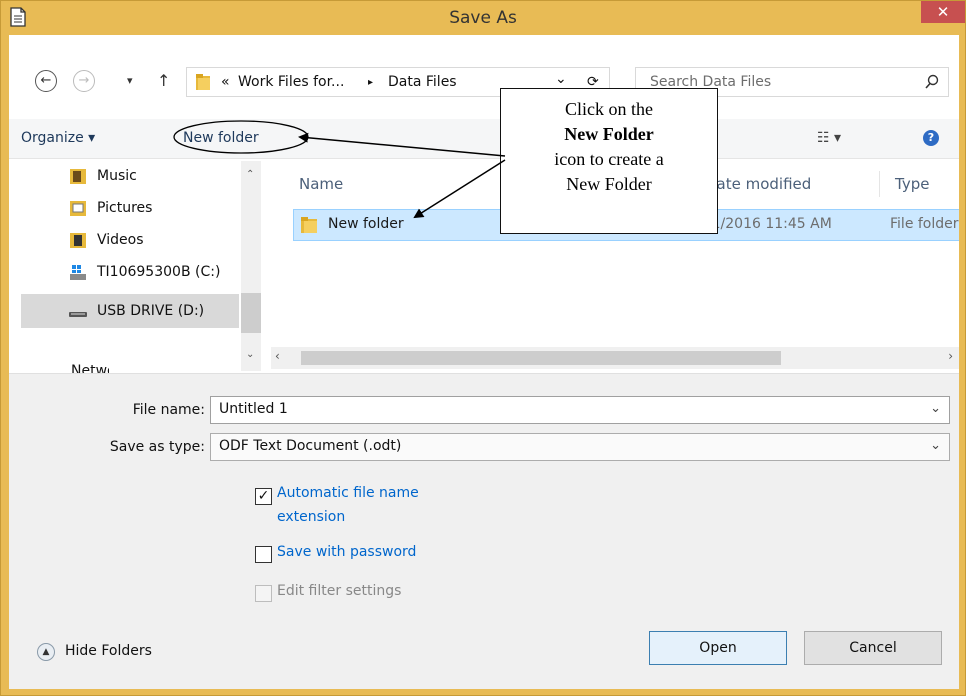 Image resolution: width=966 pixels, height=696 pixels. I want to click on column-header-type: Type, so click(912, 184).